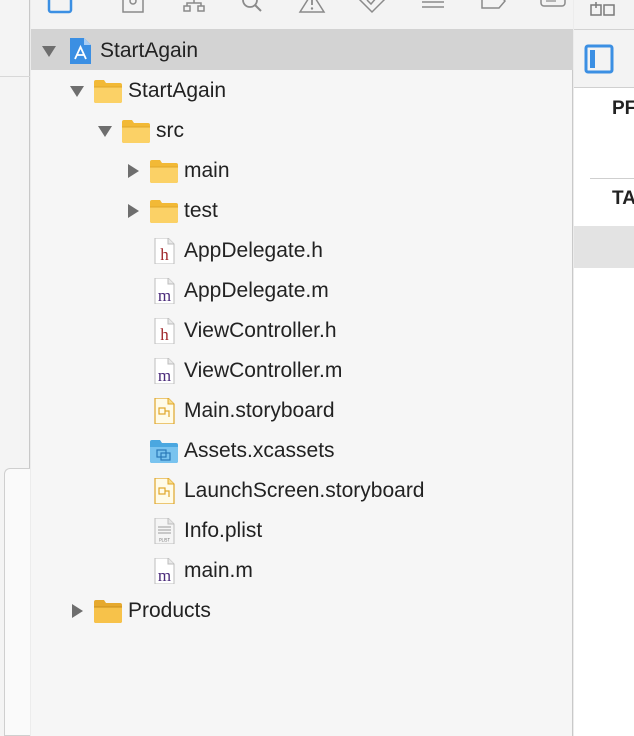  I want to click on products-folder-icon, so click(108, 611).